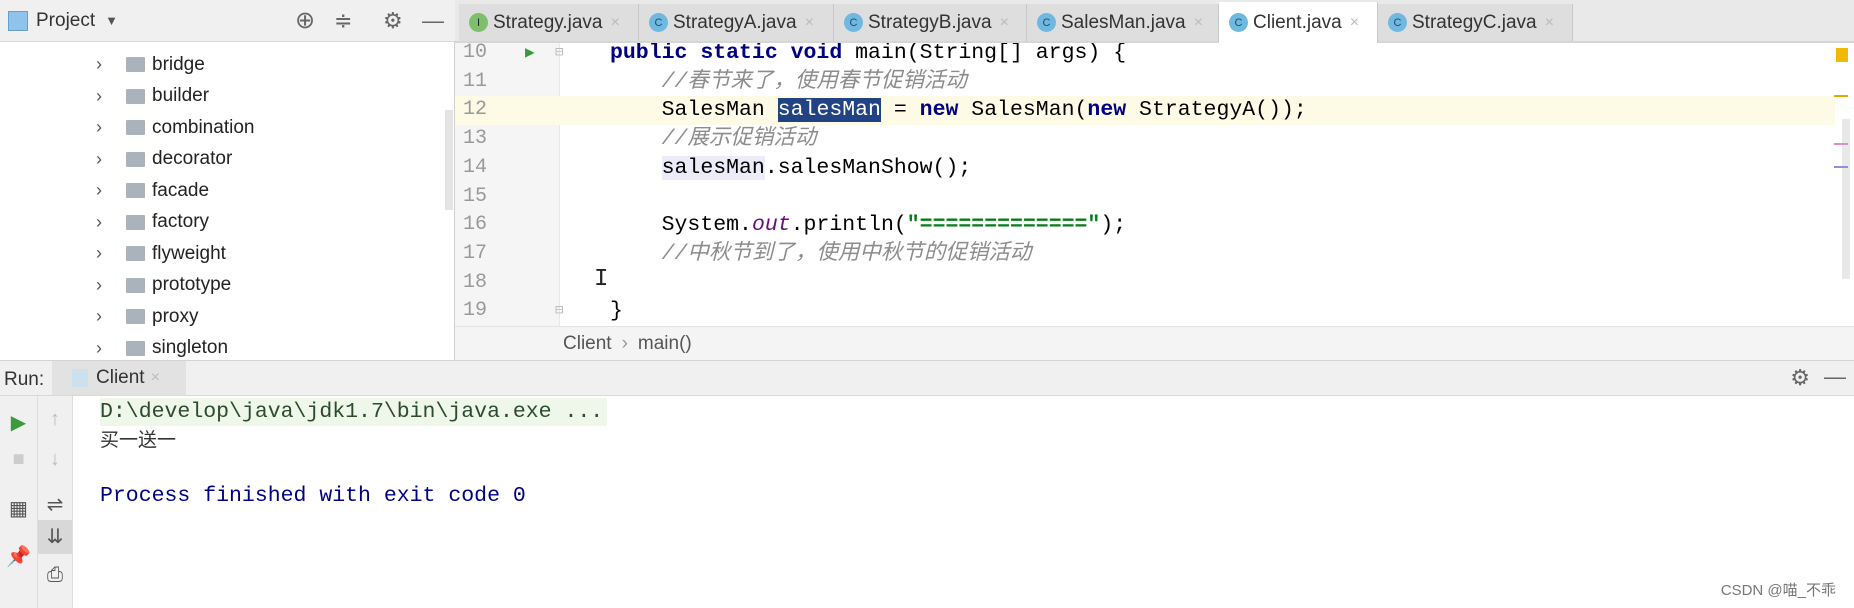  What do you see at coordinates (18, 20) in the screenshot?
I see `project-icon` at bounding box center [18, 20].